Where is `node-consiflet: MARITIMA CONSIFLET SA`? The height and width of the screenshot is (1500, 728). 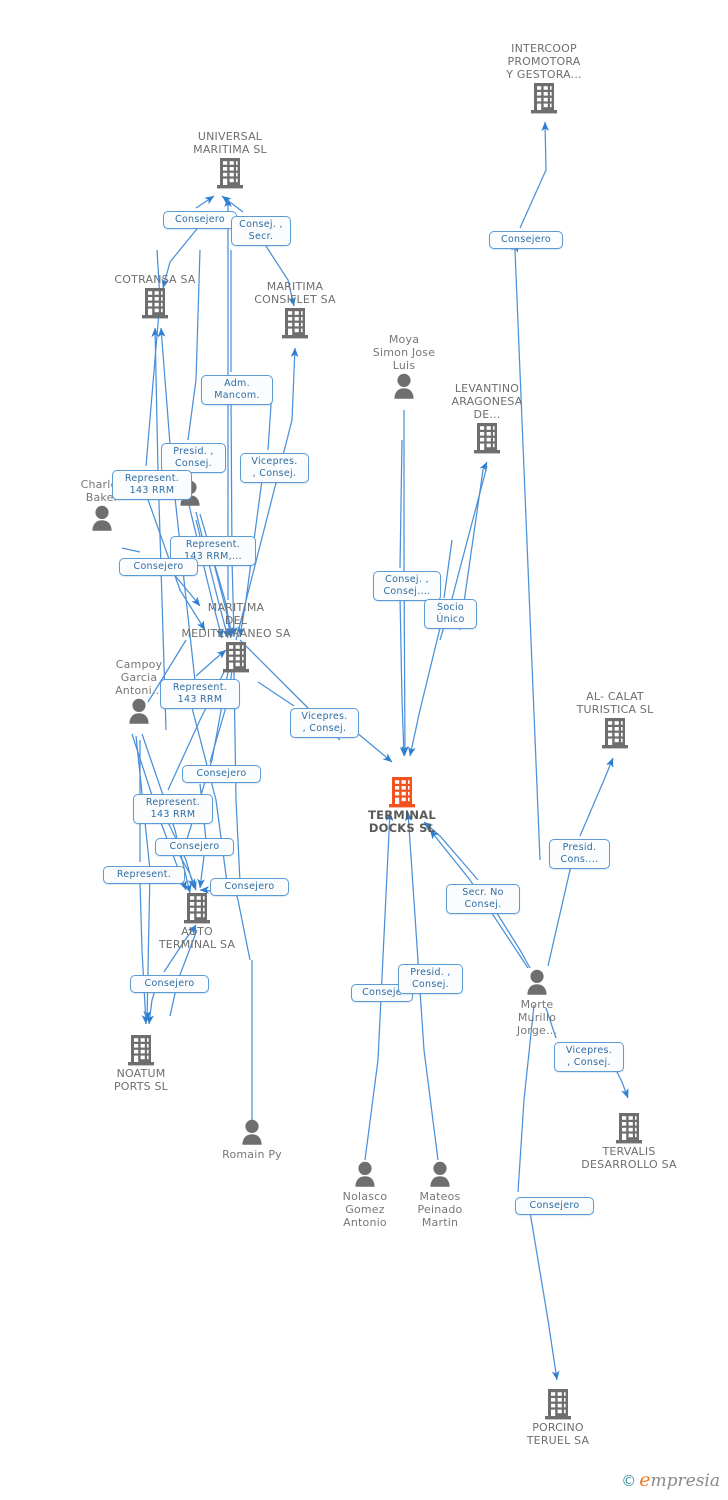
node-consiflet: MARITIMA CONSIFLET SA is located at coordinates (295, 310).